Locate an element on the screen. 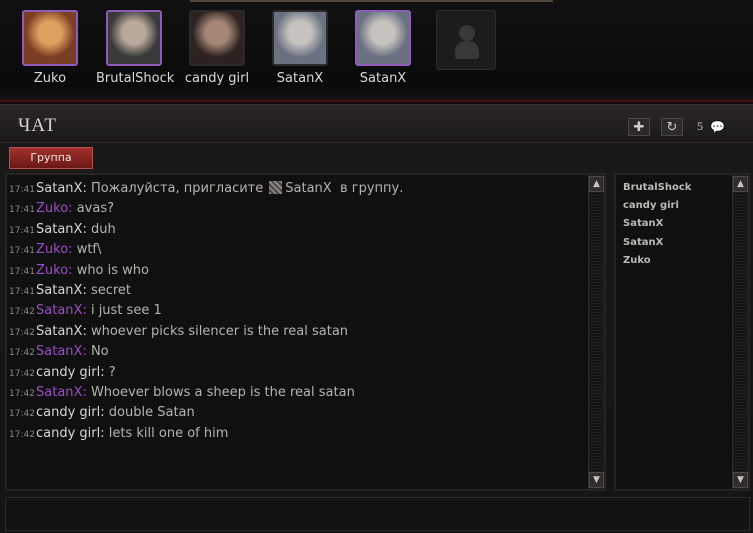 The width and height of the screenshot is (753, 533). member-scrollbar: ▲ ▼ is located at coordinates (740, 332).